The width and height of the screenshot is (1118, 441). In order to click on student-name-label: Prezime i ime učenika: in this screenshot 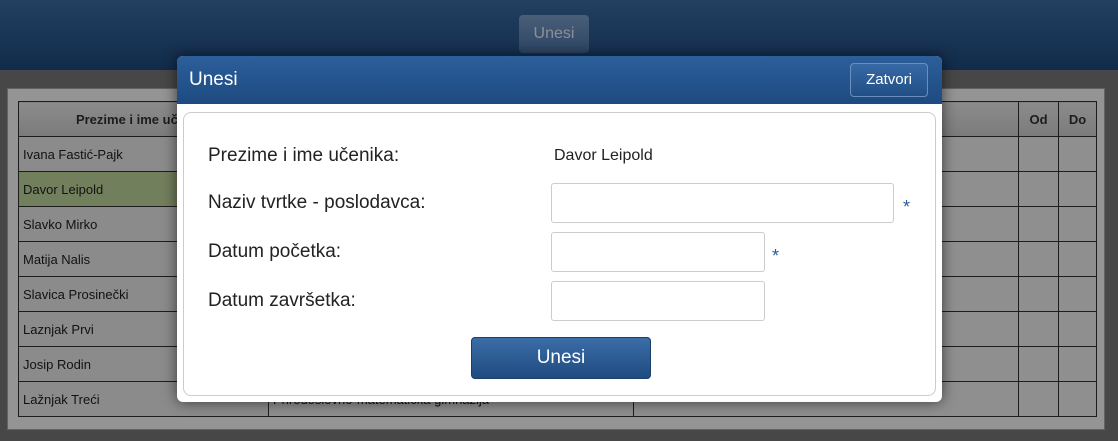, I will do `click(304, 155)`.